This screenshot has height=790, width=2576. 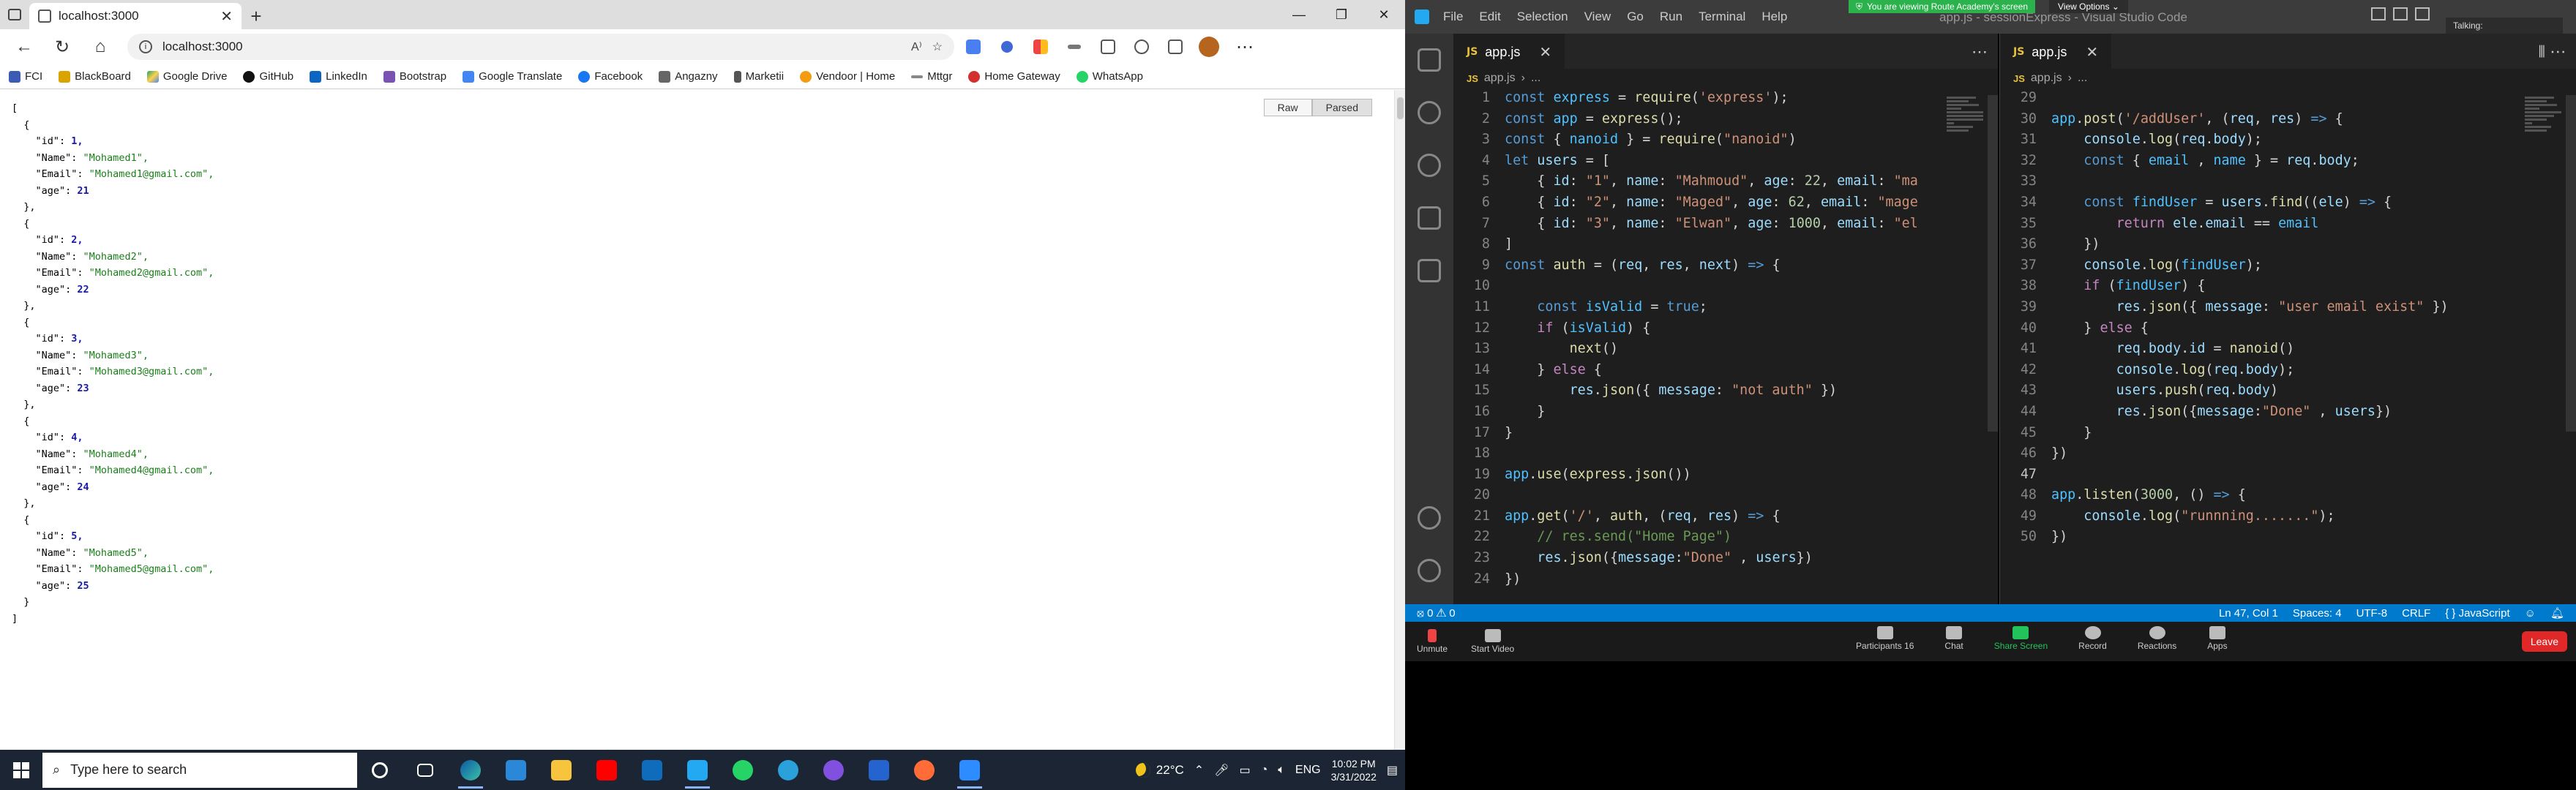 What do you see at coordinates (1429, 218) in the screenshot?
I see `run-debug-icon` at bounding box center [1429, 218].